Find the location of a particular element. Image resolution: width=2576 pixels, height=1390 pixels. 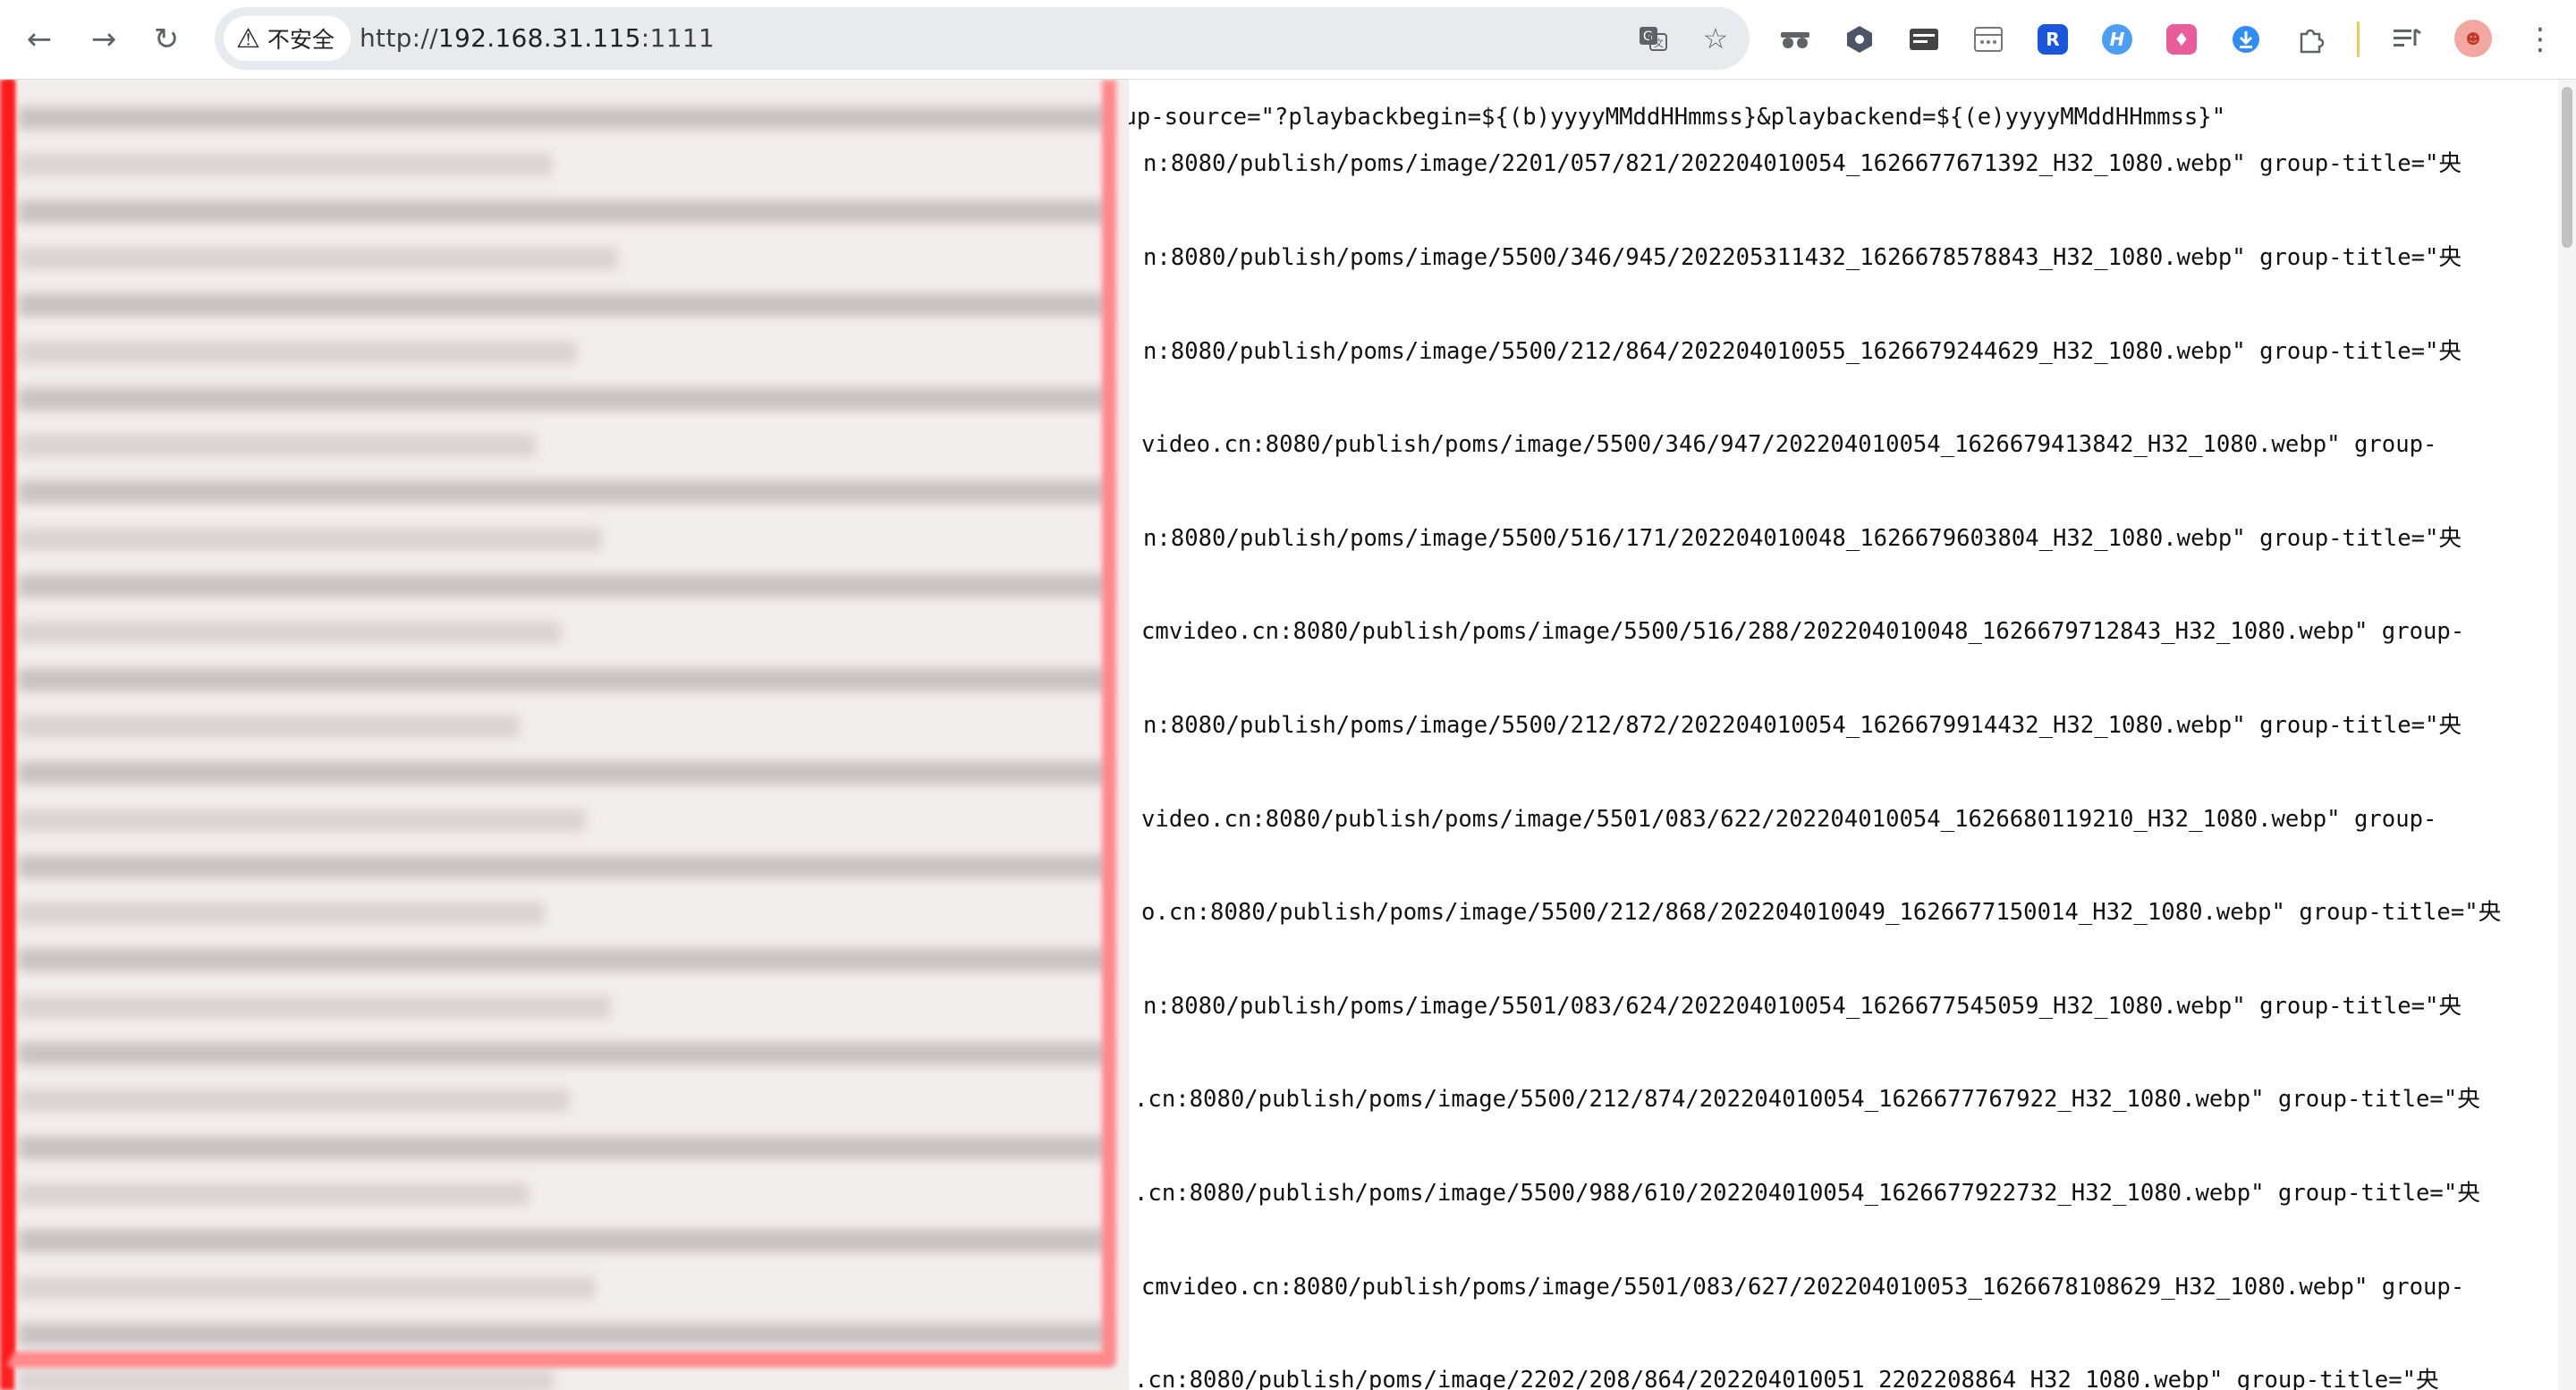

hexagon-extension-icon is located at coordinates (1859, 39).